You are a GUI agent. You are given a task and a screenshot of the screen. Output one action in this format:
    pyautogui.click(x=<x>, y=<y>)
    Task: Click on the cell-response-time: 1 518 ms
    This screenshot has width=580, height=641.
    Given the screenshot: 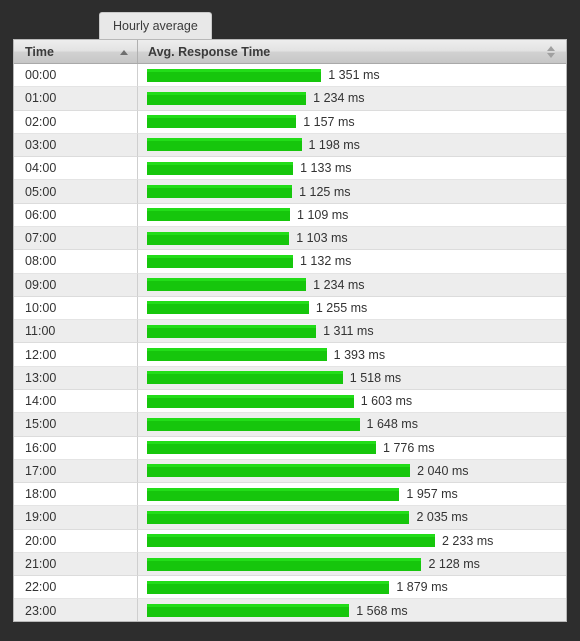 What is the action you would take?
    pyautogui.click(x=352, y=378)
    